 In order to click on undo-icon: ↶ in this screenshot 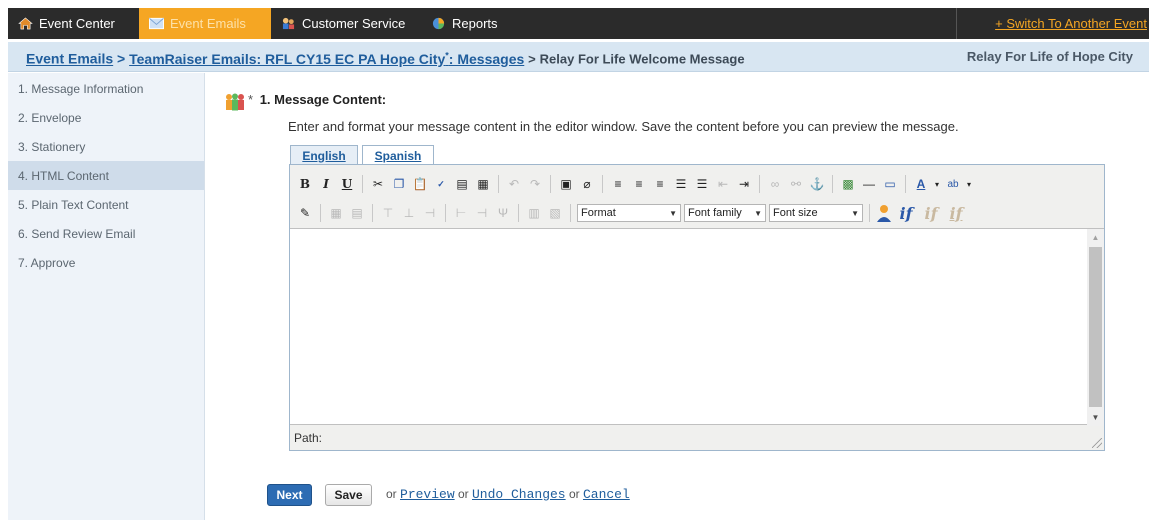, I will do `click(514, 184)`.